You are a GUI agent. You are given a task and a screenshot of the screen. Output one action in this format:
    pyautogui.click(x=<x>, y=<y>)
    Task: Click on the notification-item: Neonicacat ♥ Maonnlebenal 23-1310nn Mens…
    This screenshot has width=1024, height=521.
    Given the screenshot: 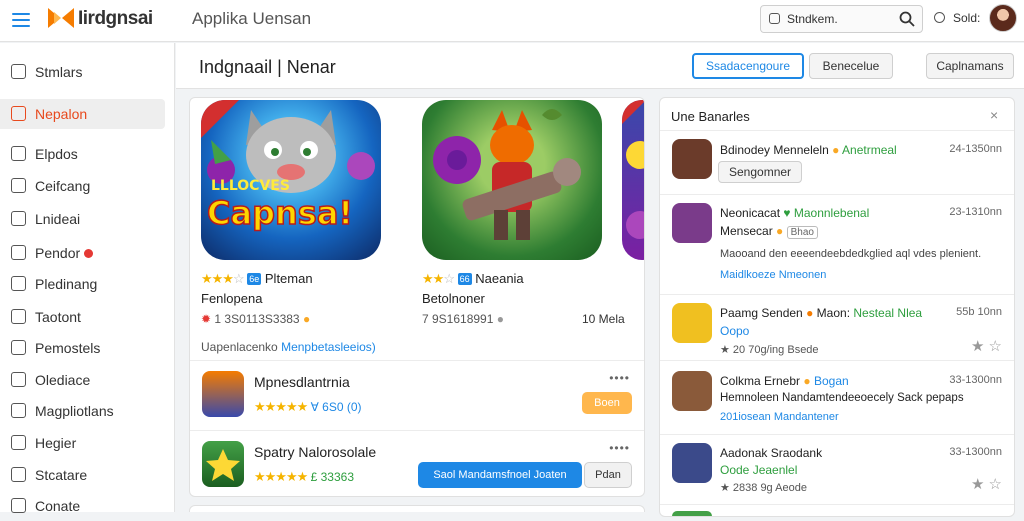 What is the action you would take?
    pyautogui.click(x=837, y=244)
    